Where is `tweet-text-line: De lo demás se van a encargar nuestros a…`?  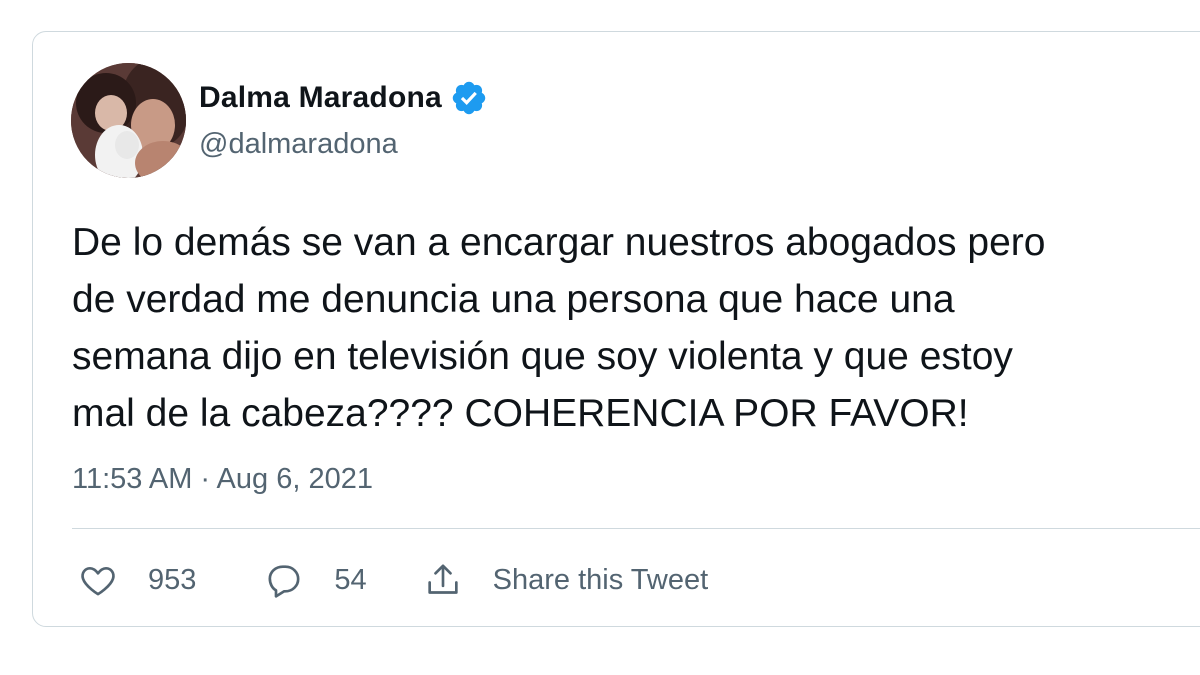
tweet-text-line: De lo demás se van a encargar nuestros a… is located at coordinates (559, 242).